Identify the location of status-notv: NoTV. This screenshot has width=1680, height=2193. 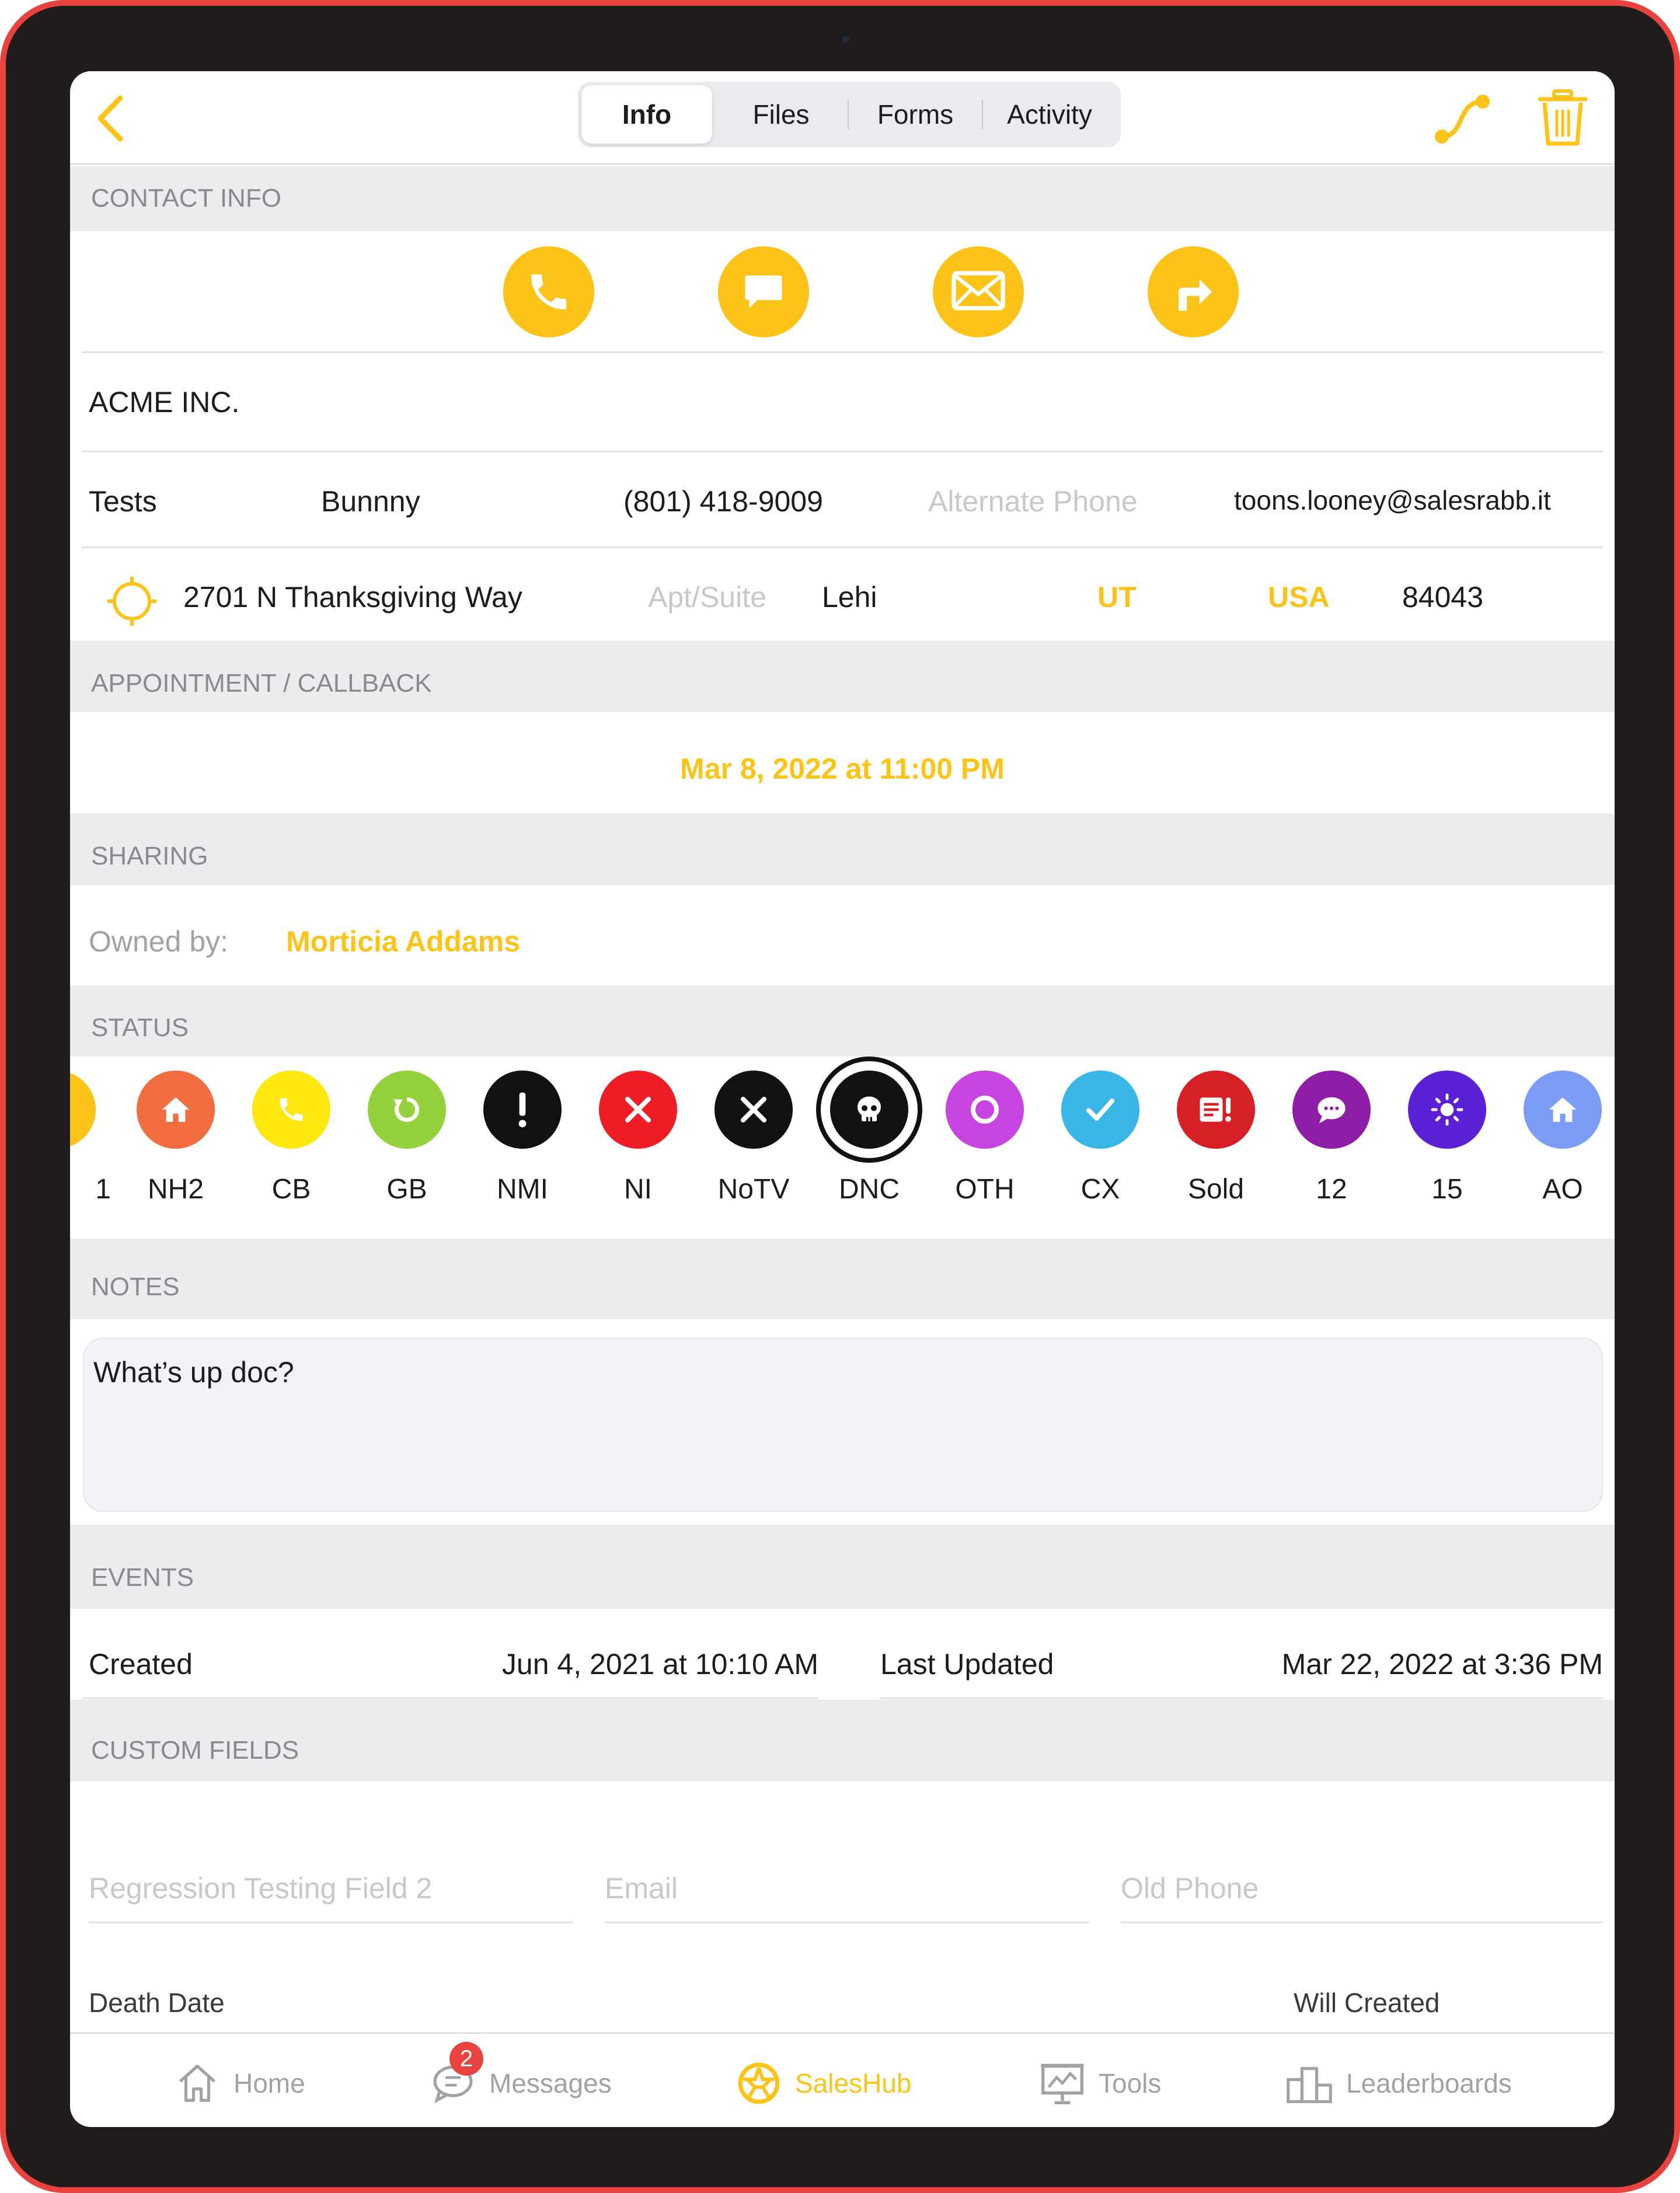
(753, 1141).